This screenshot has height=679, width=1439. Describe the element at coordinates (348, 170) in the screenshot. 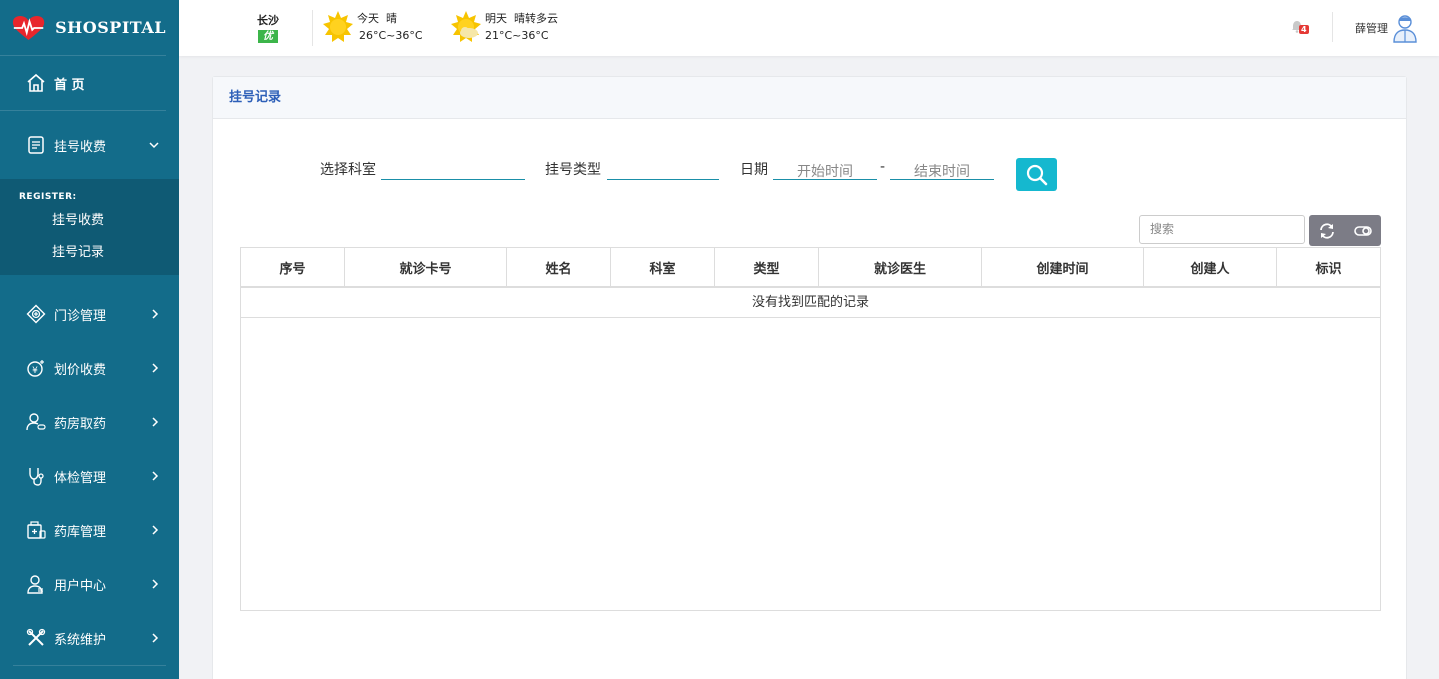

I see `department-label: 选择科室` at that location.